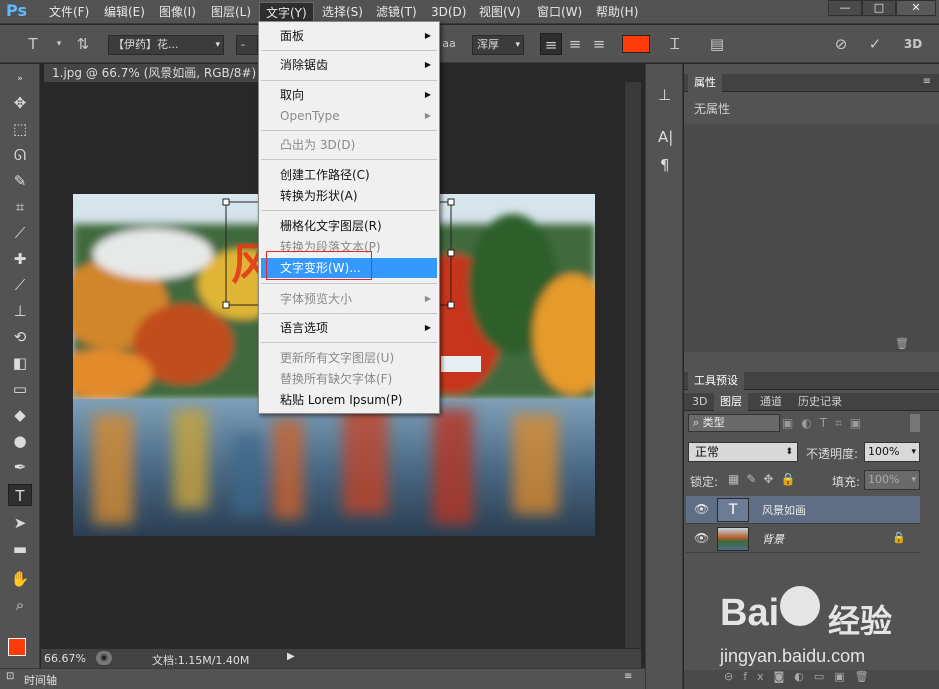  What do you see at coordinates (498, 45) in the screenshot?
I see `anti-alias-select: 浑厚 ▾` at bounding box center [498, 45].